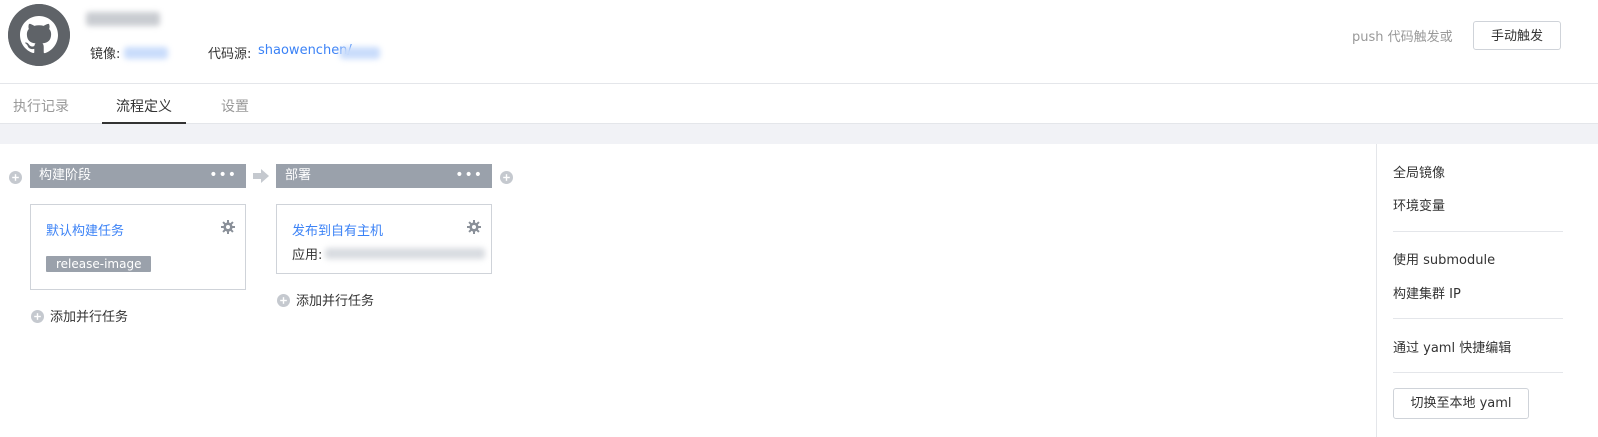  I want to click on tab-pipeline-definition: 流程定义, so click(144, 106).